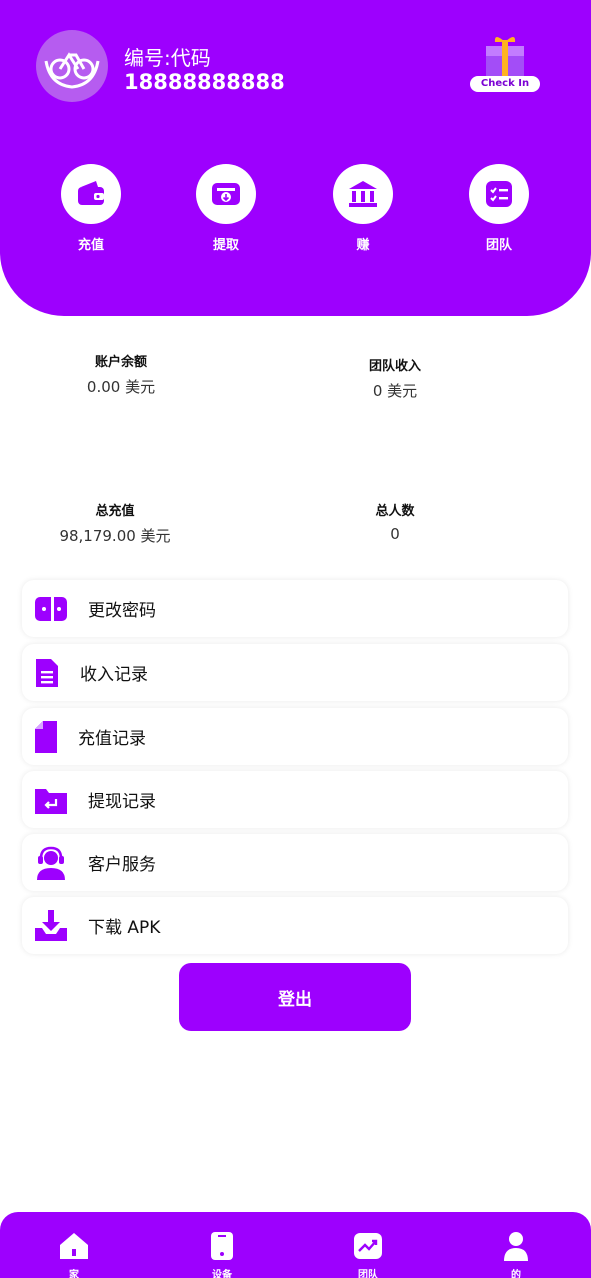 Image resolution: width=591 pixels, height=1278 pixels. I want to click on document-icon, so click(47, 672).